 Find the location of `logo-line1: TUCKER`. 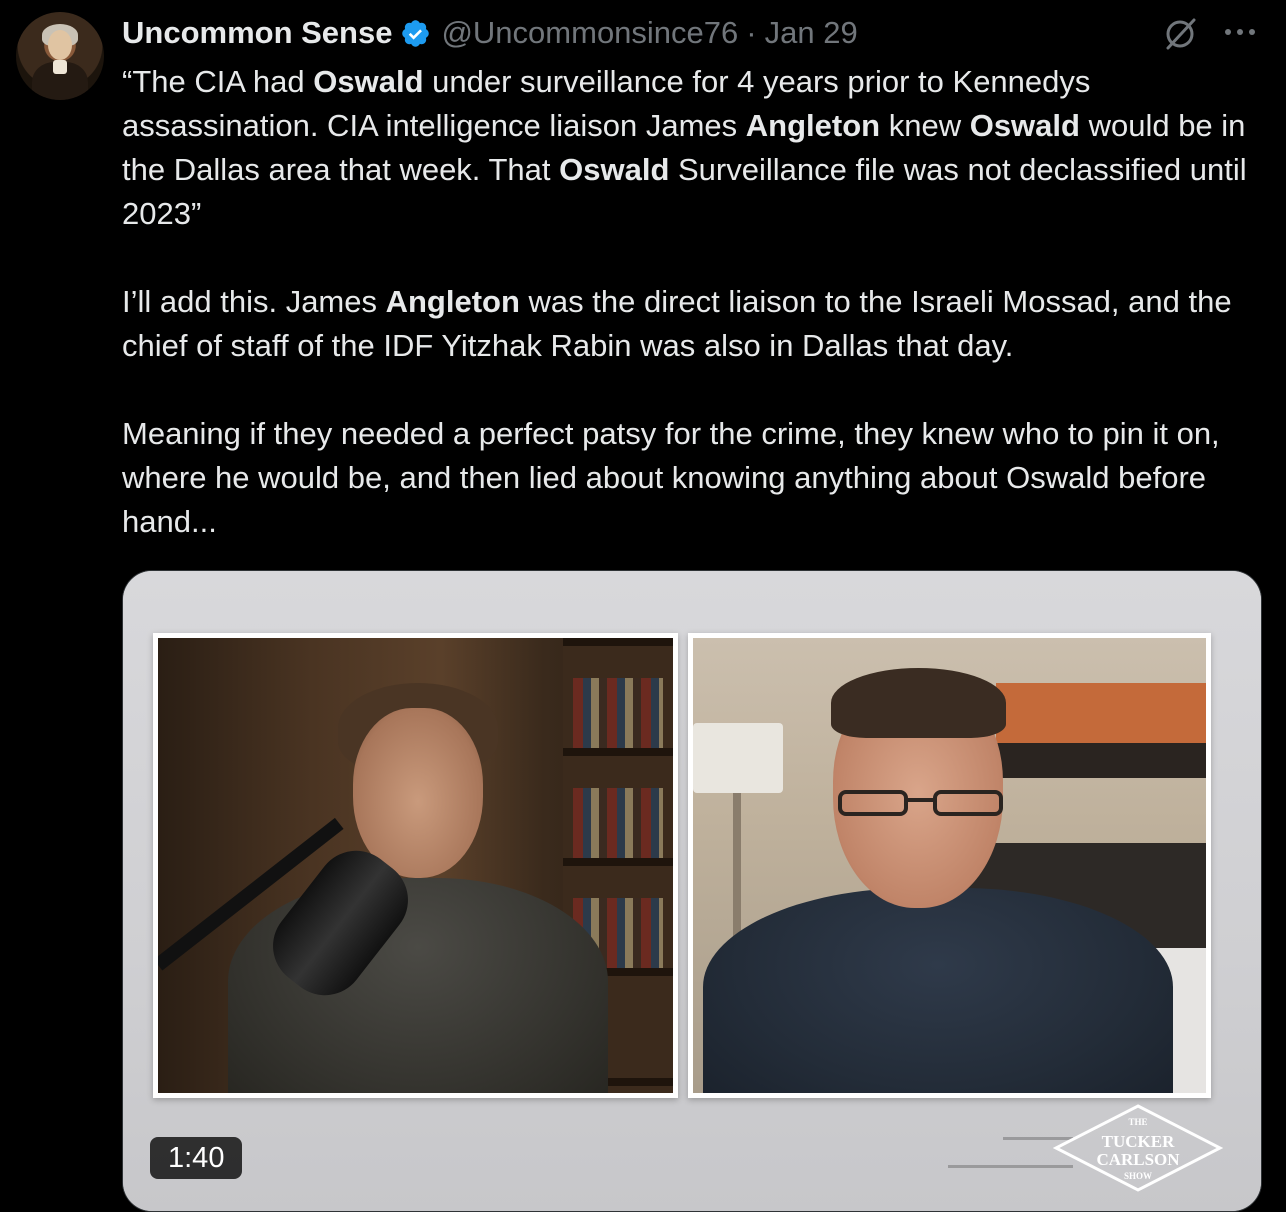

logo-line1: TUCKER is located at coordinates (1138, 1141).